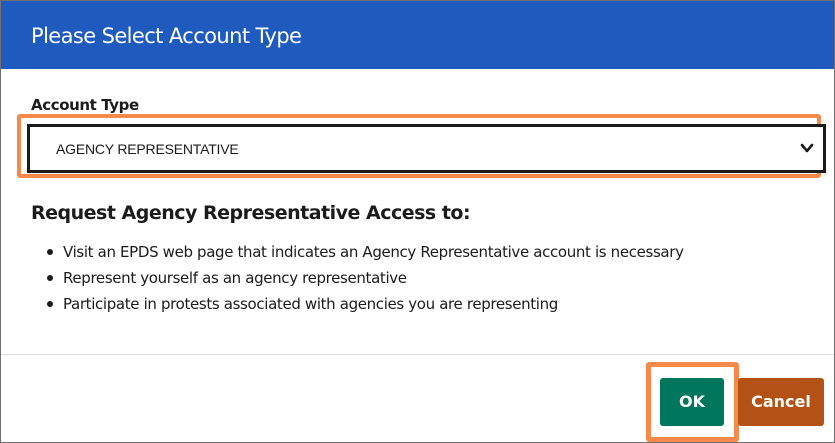 The image size is (835, 443). I want to click on dialog-title: Please Select Account Type, so click(166, 36).